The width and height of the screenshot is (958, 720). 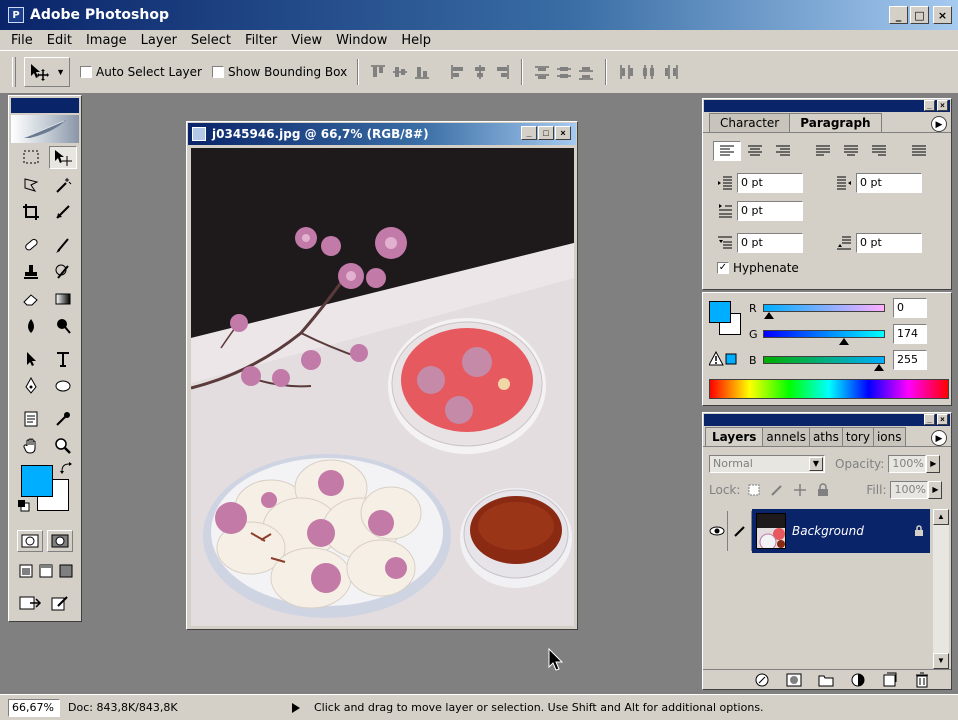 What do you see at coordinates (31, 385) in the screenshot?
I see `pen-tool-icon` at bounding box center [31, 385].